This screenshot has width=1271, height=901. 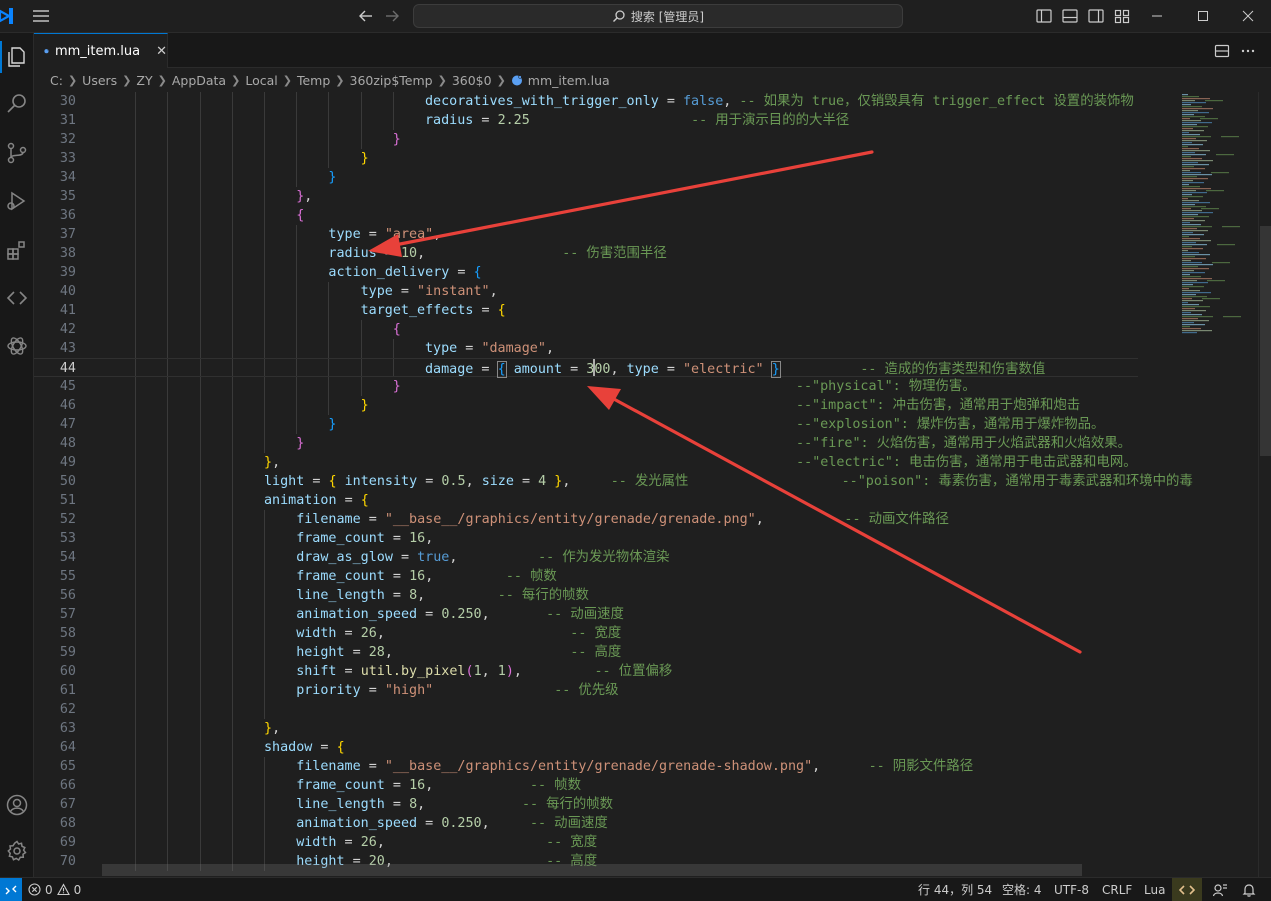 I want to click on minimap, so click(x=1198, y=484).